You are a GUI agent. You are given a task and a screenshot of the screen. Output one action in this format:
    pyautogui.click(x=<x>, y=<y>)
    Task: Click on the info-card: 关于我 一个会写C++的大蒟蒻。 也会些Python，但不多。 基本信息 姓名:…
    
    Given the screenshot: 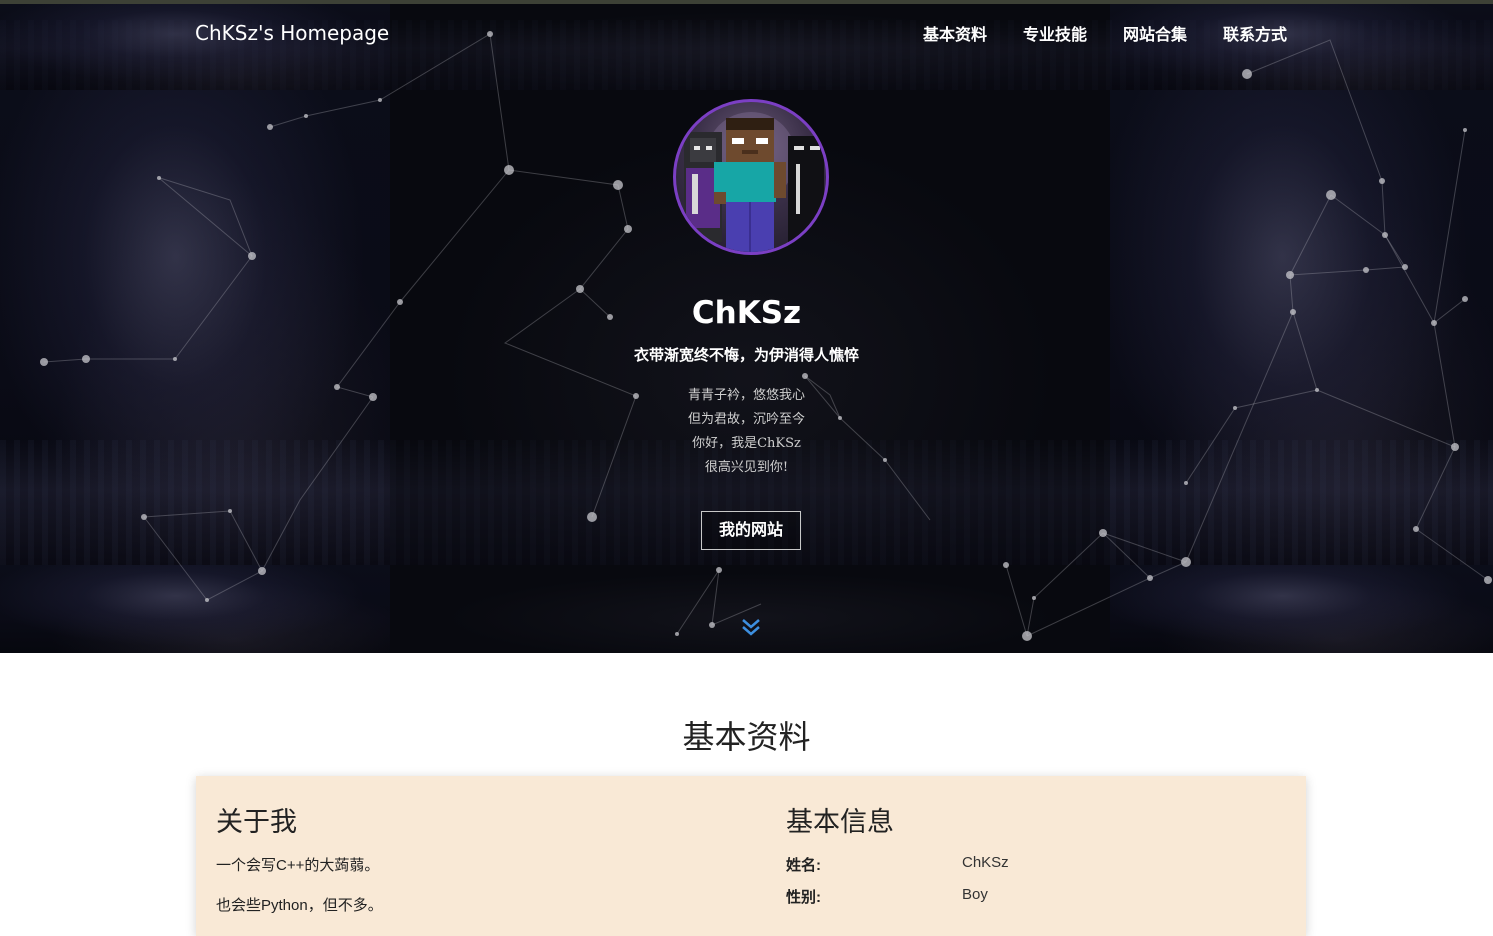 What is the action you would take?
    pyautogui.click(x=751, y=856)
    